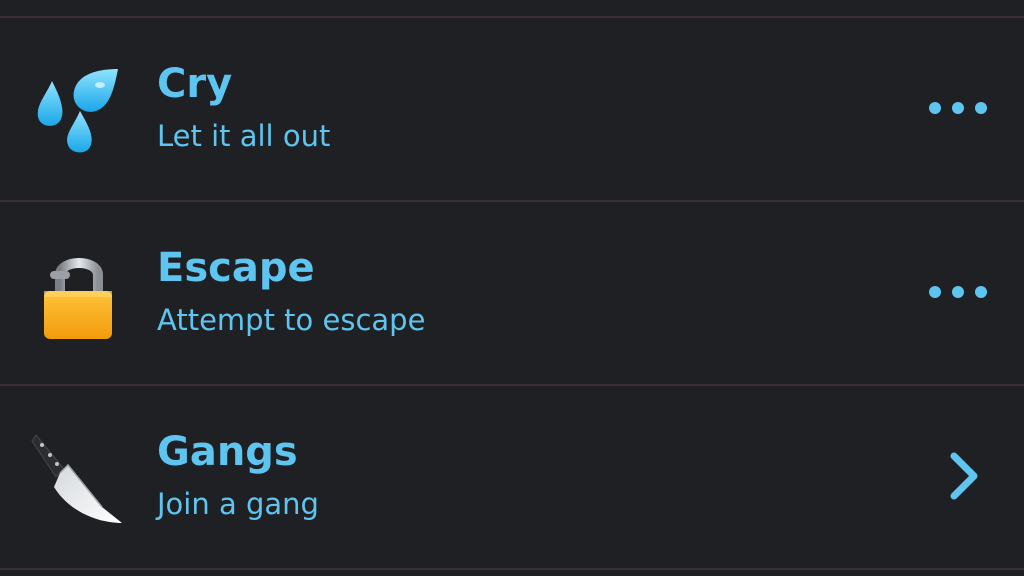  What do you see at coordinates (227, 452) in the screenshot?
I see `action-title: Gangs` at bounding box center [227, 452].